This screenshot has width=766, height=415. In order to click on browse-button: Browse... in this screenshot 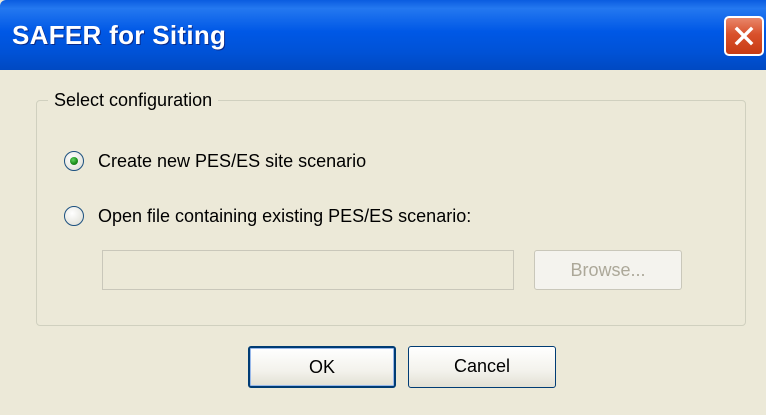, I will do `click(608, 270)`.